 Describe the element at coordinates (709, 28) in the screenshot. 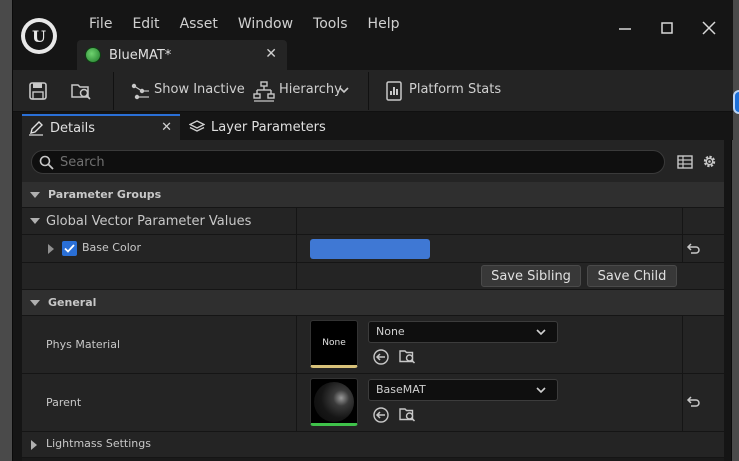

I see `close-window-icon` at that location.